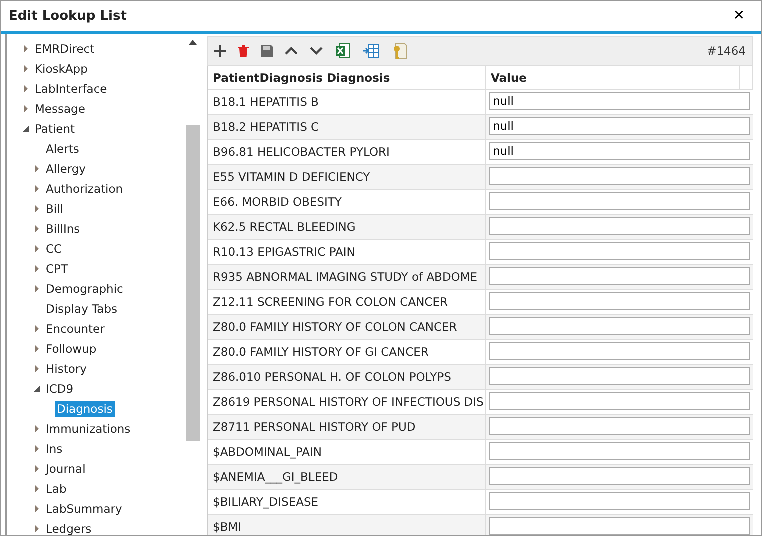  I want to click on trash-icon, so click(243, 51).